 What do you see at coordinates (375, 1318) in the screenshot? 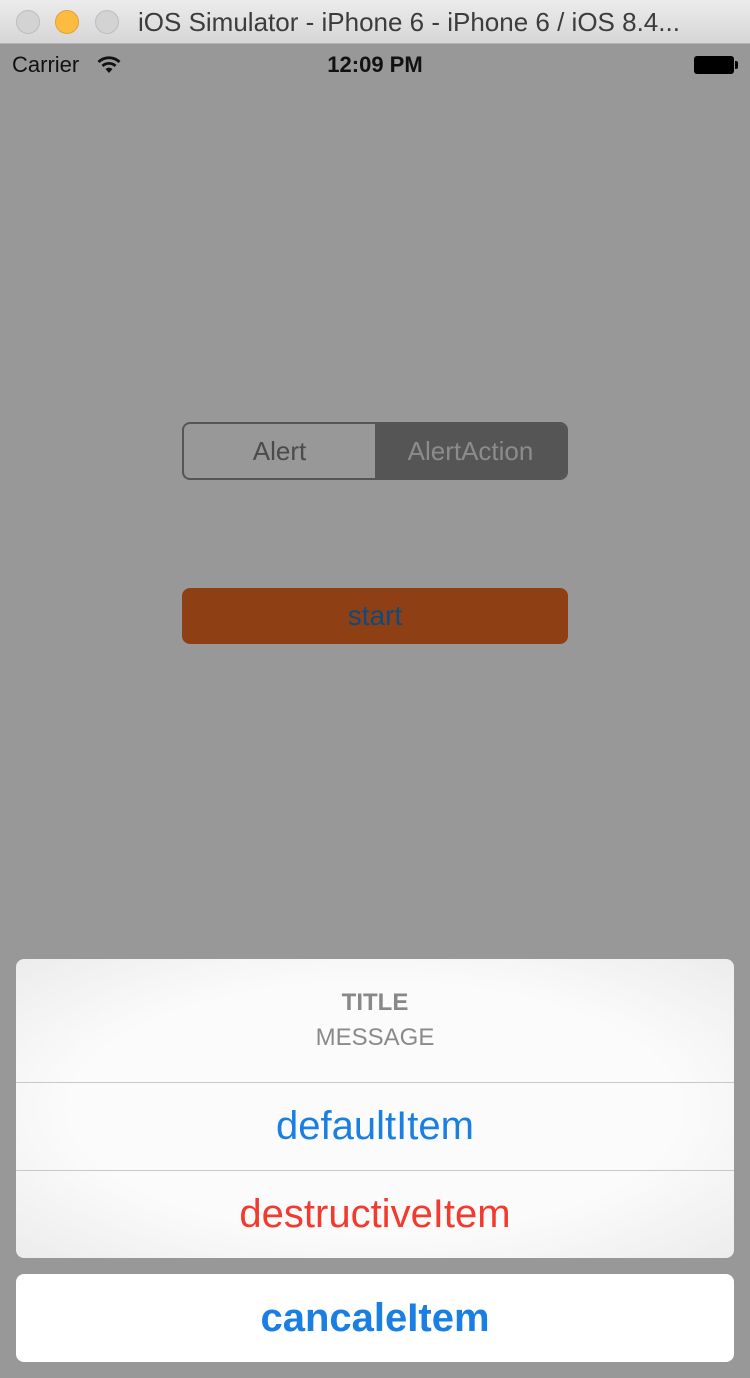
I see `cancel-item-button: cancaleItem` at bounding box center [375, 1318].